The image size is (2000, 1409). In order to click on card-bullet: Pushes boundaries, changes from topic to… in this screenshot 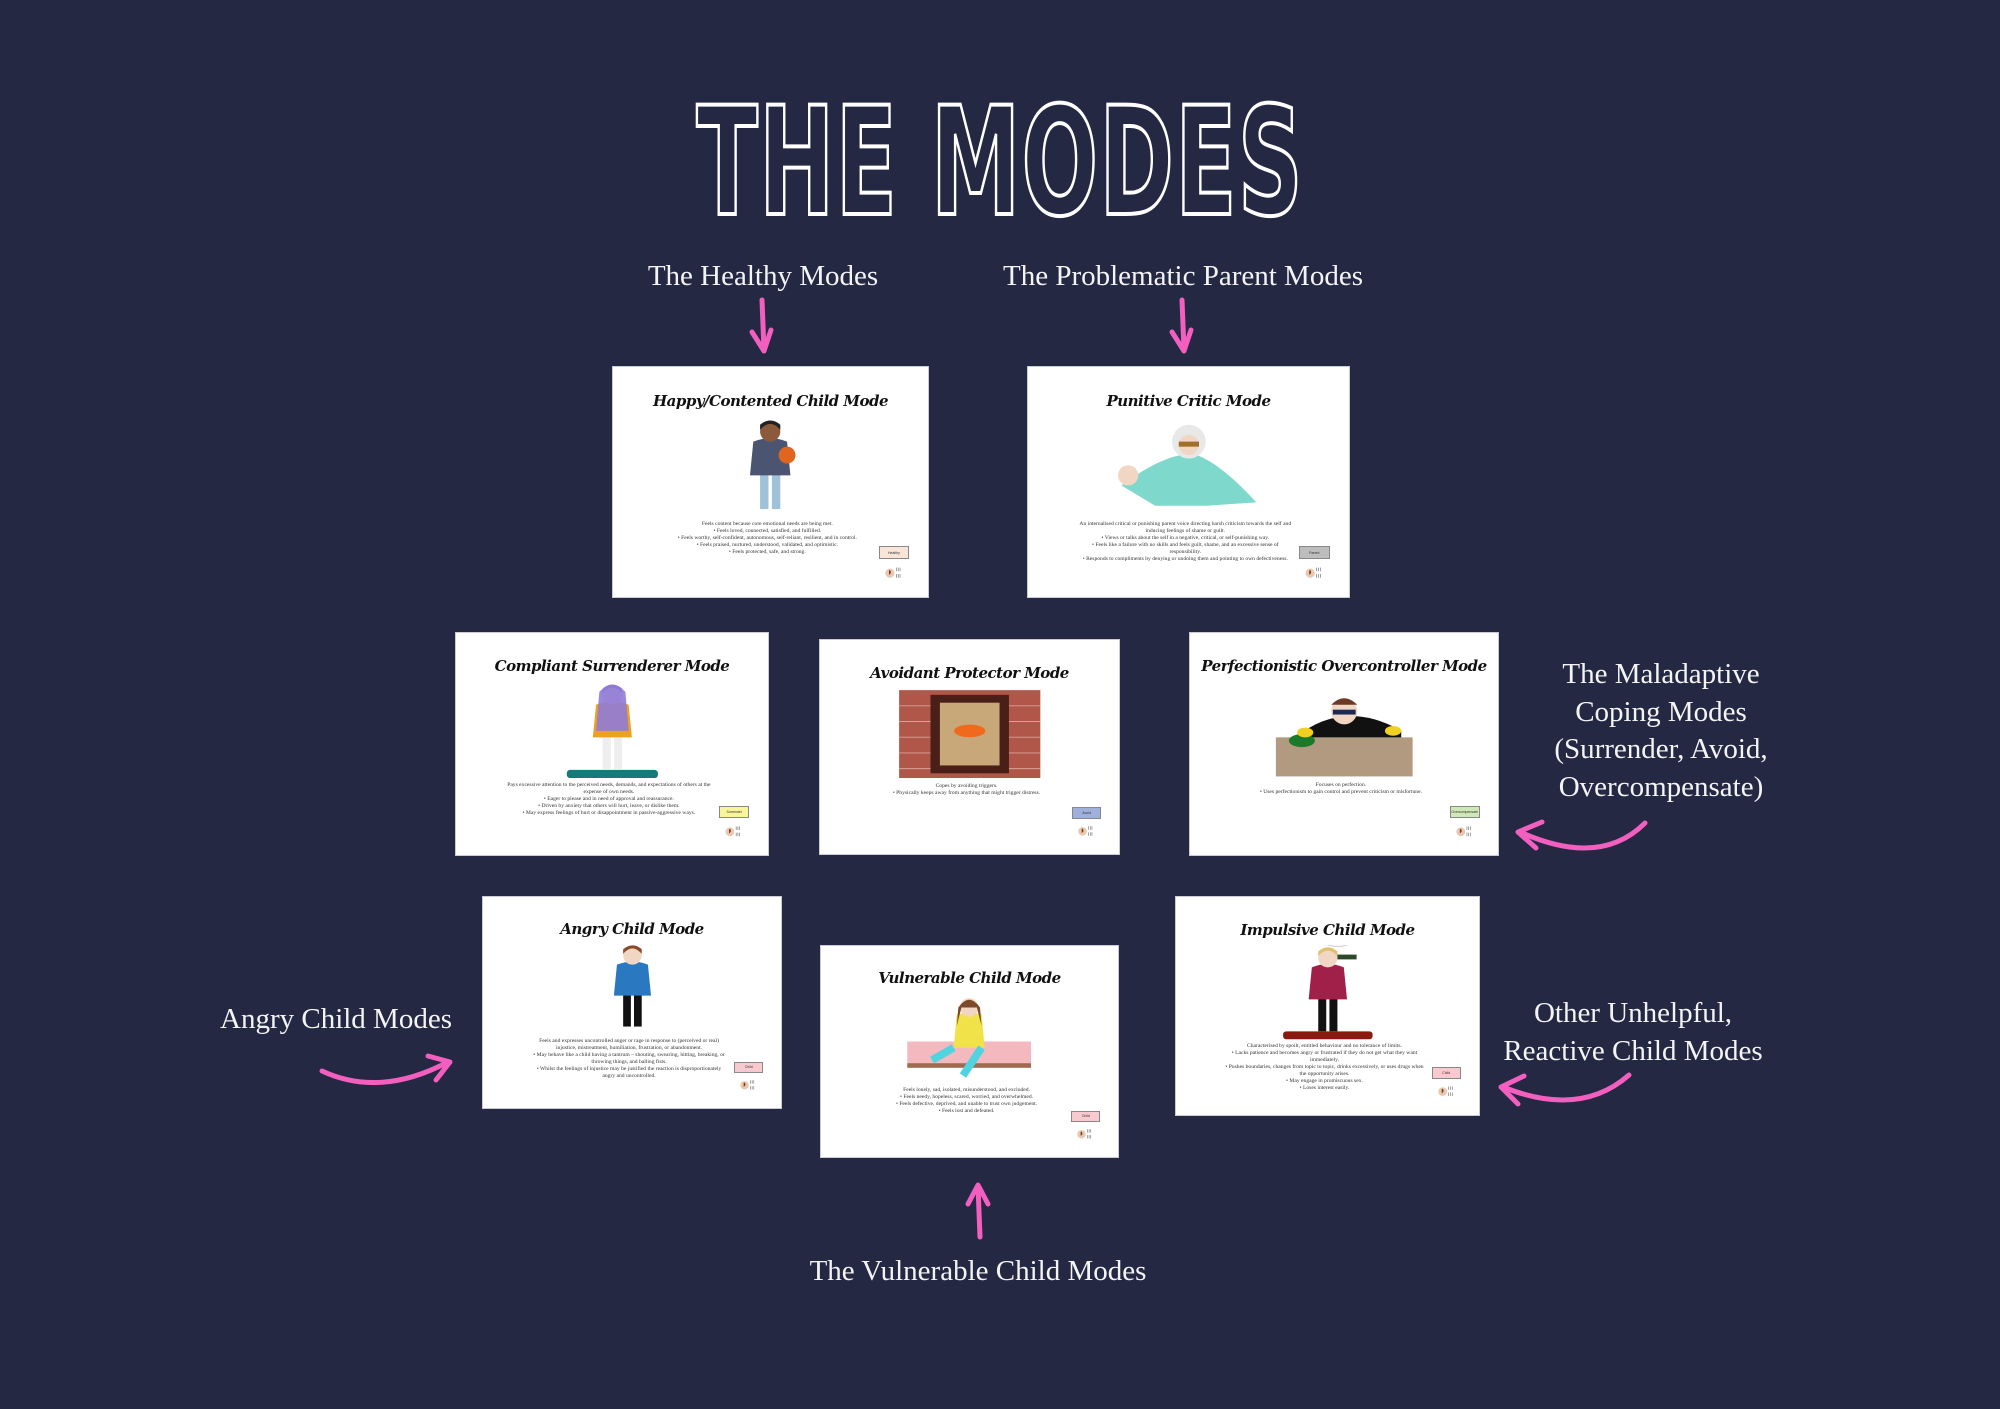, I will do `click(1324, 1071)`.